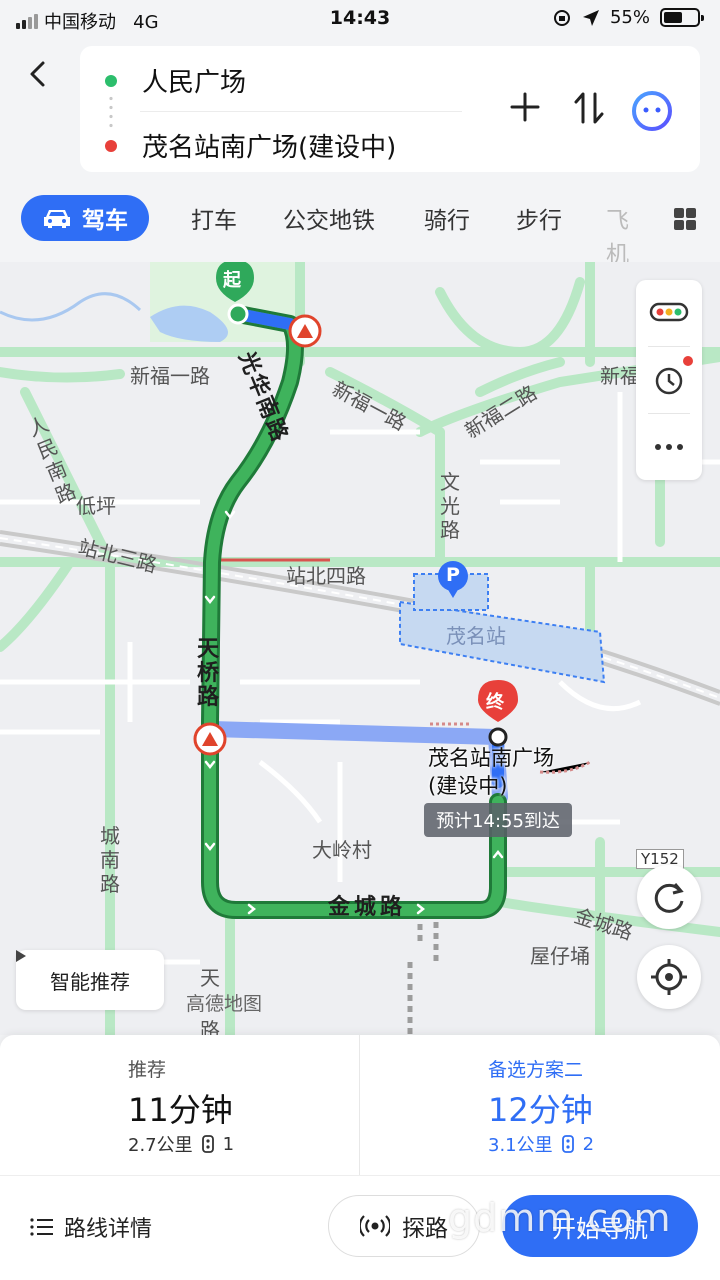  What do you see at coordinates (329, 218) in the screenshot?
I see `tab-transit: 公交地铁` at bounding box center [329, 218].